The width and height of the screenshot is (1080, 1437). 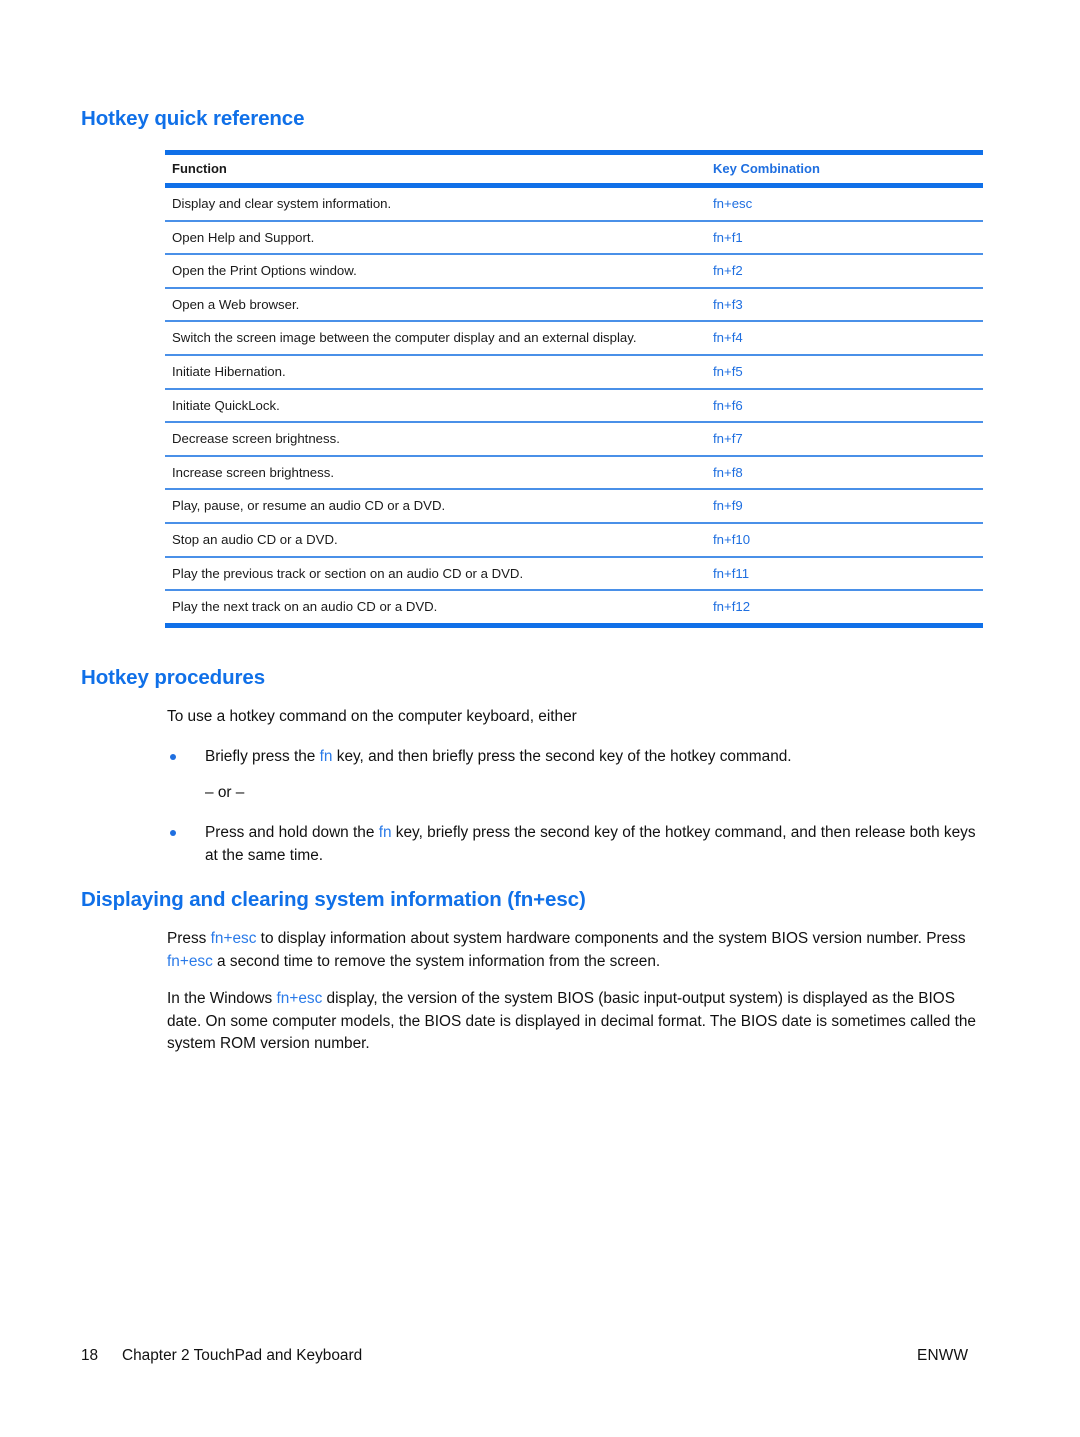 I want to click on procedures-or-separator: – or –, so click(x=225, y=792).